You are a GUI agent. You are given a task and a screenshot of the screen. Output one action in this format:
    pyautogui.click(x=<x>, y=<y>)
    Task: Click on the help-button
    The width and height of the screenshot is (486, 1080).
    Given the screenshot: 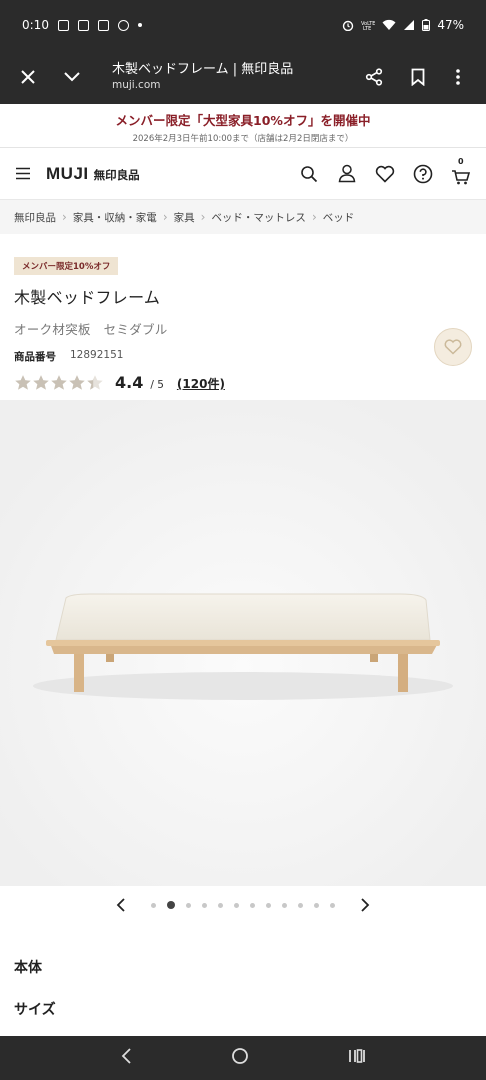 What is the action you would take?
    pyautogui.click(x=423, y=174)
    